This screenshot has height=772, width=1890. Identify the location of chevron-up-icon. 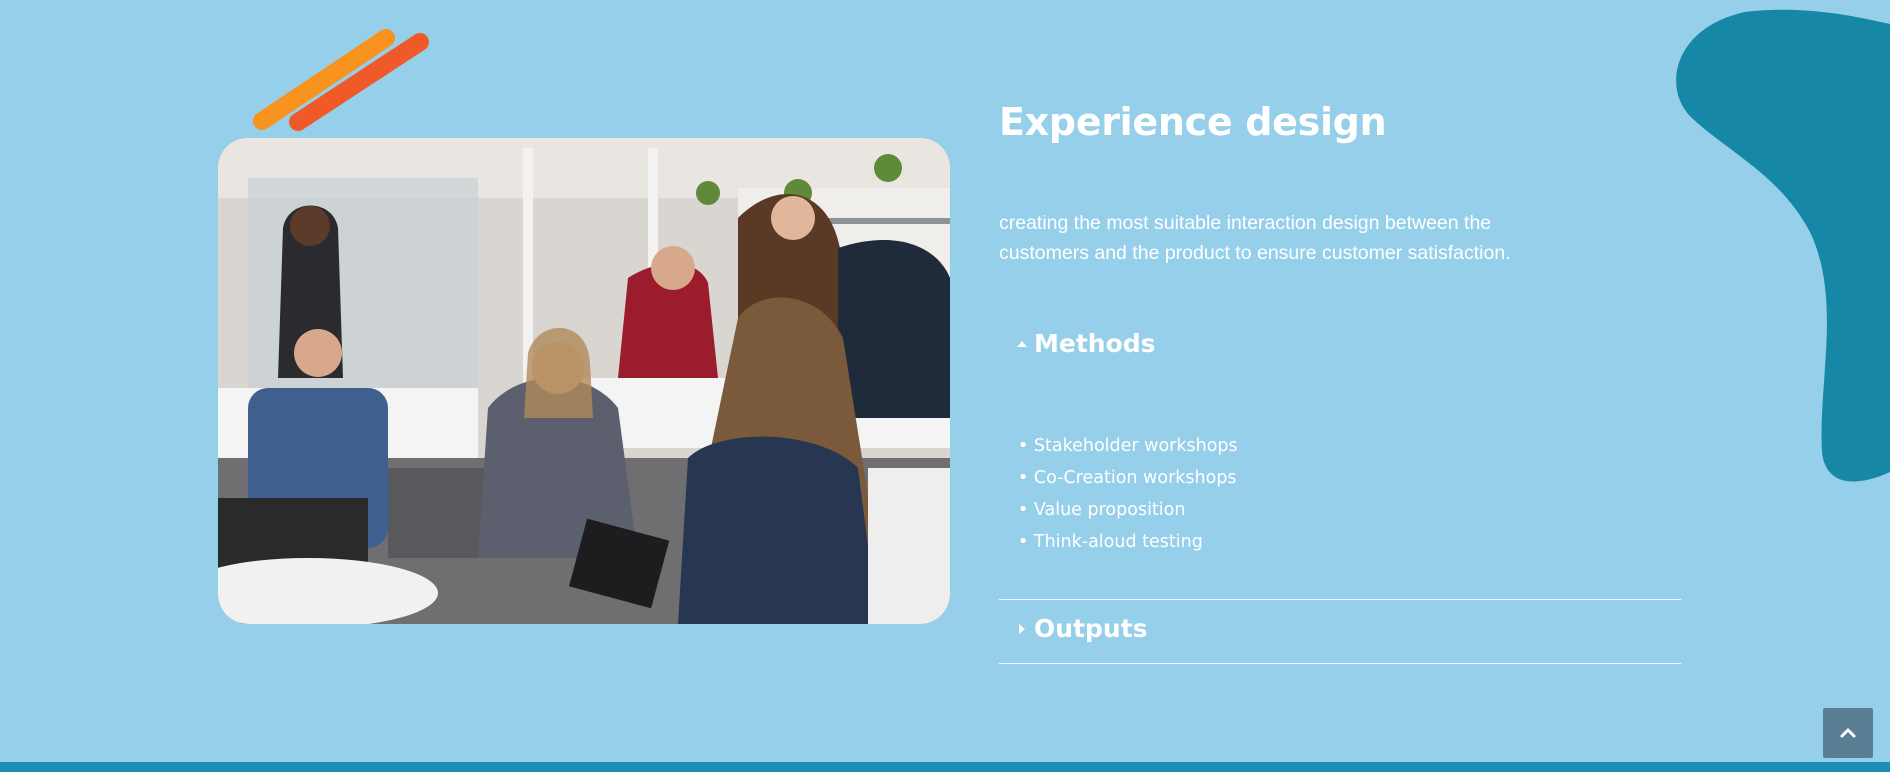
(1848, 733).